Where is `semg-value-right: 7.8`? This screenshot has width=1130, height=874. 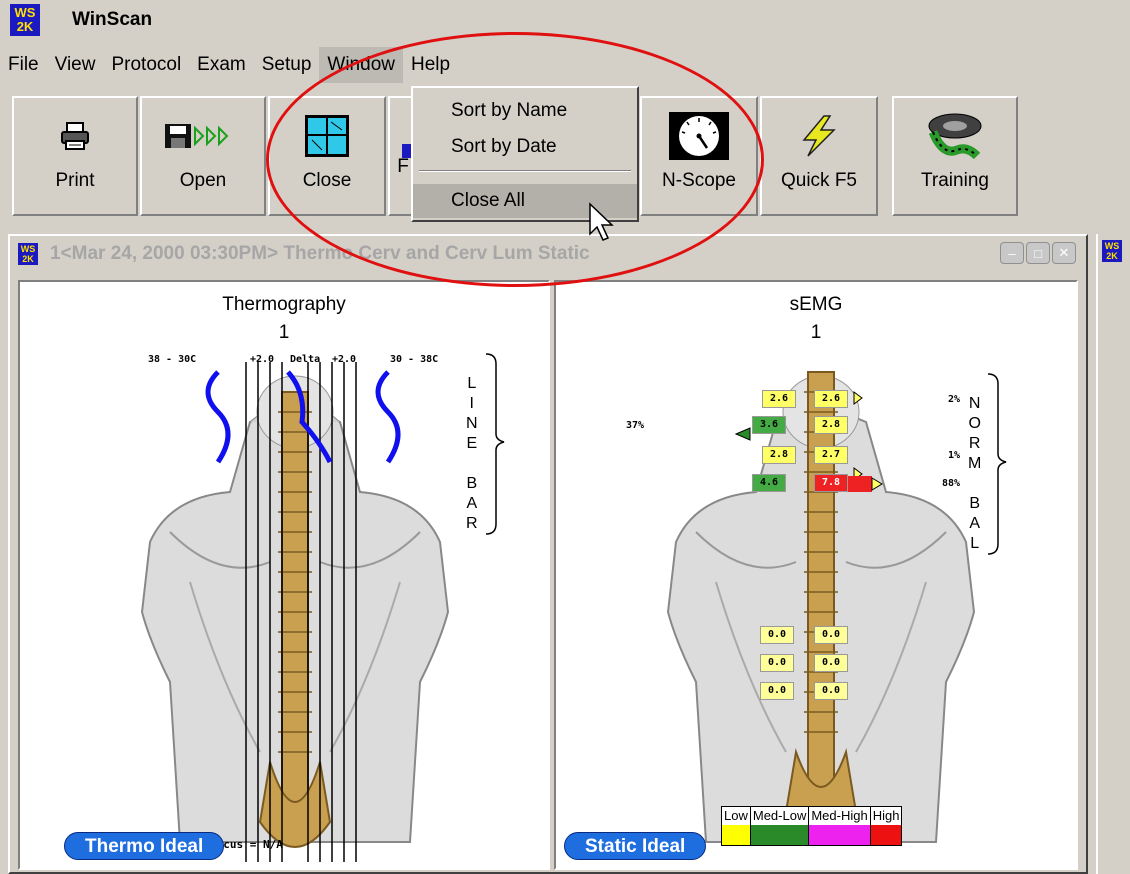 semg-value-right: 7.8 is located at coordinates (831, 483).